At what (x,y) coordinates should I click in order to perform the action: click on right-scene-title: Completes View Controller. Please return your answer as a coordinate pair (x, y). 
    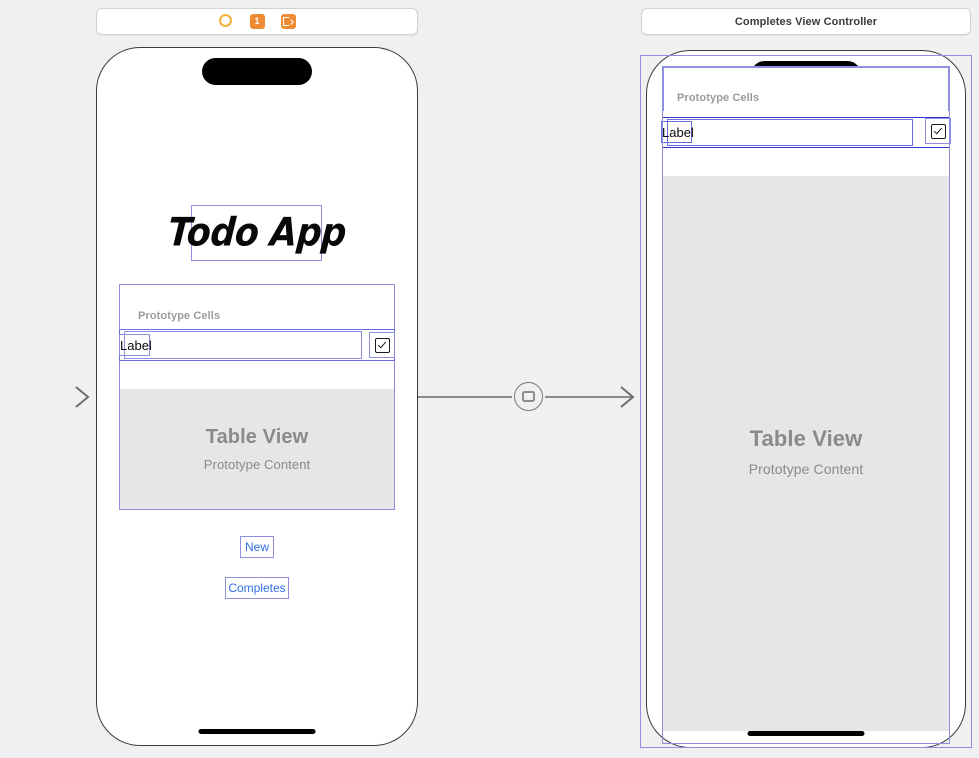
    Looking at the image, I should click on (806, 21).